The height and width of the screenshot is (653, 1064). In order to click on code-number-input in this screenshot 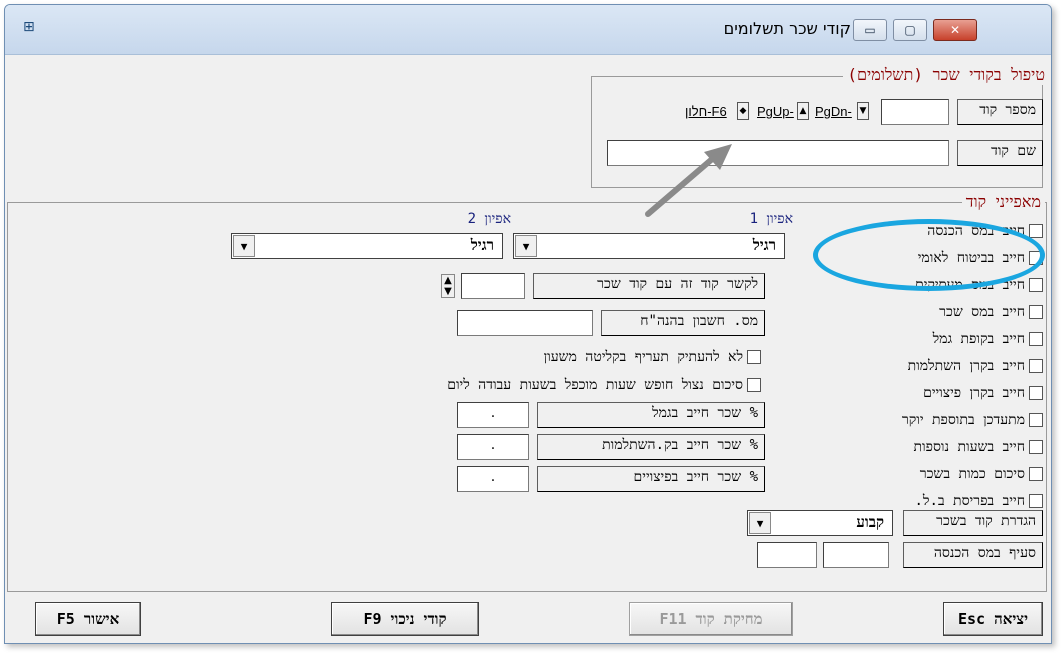, I will do `click(915, 112)`.